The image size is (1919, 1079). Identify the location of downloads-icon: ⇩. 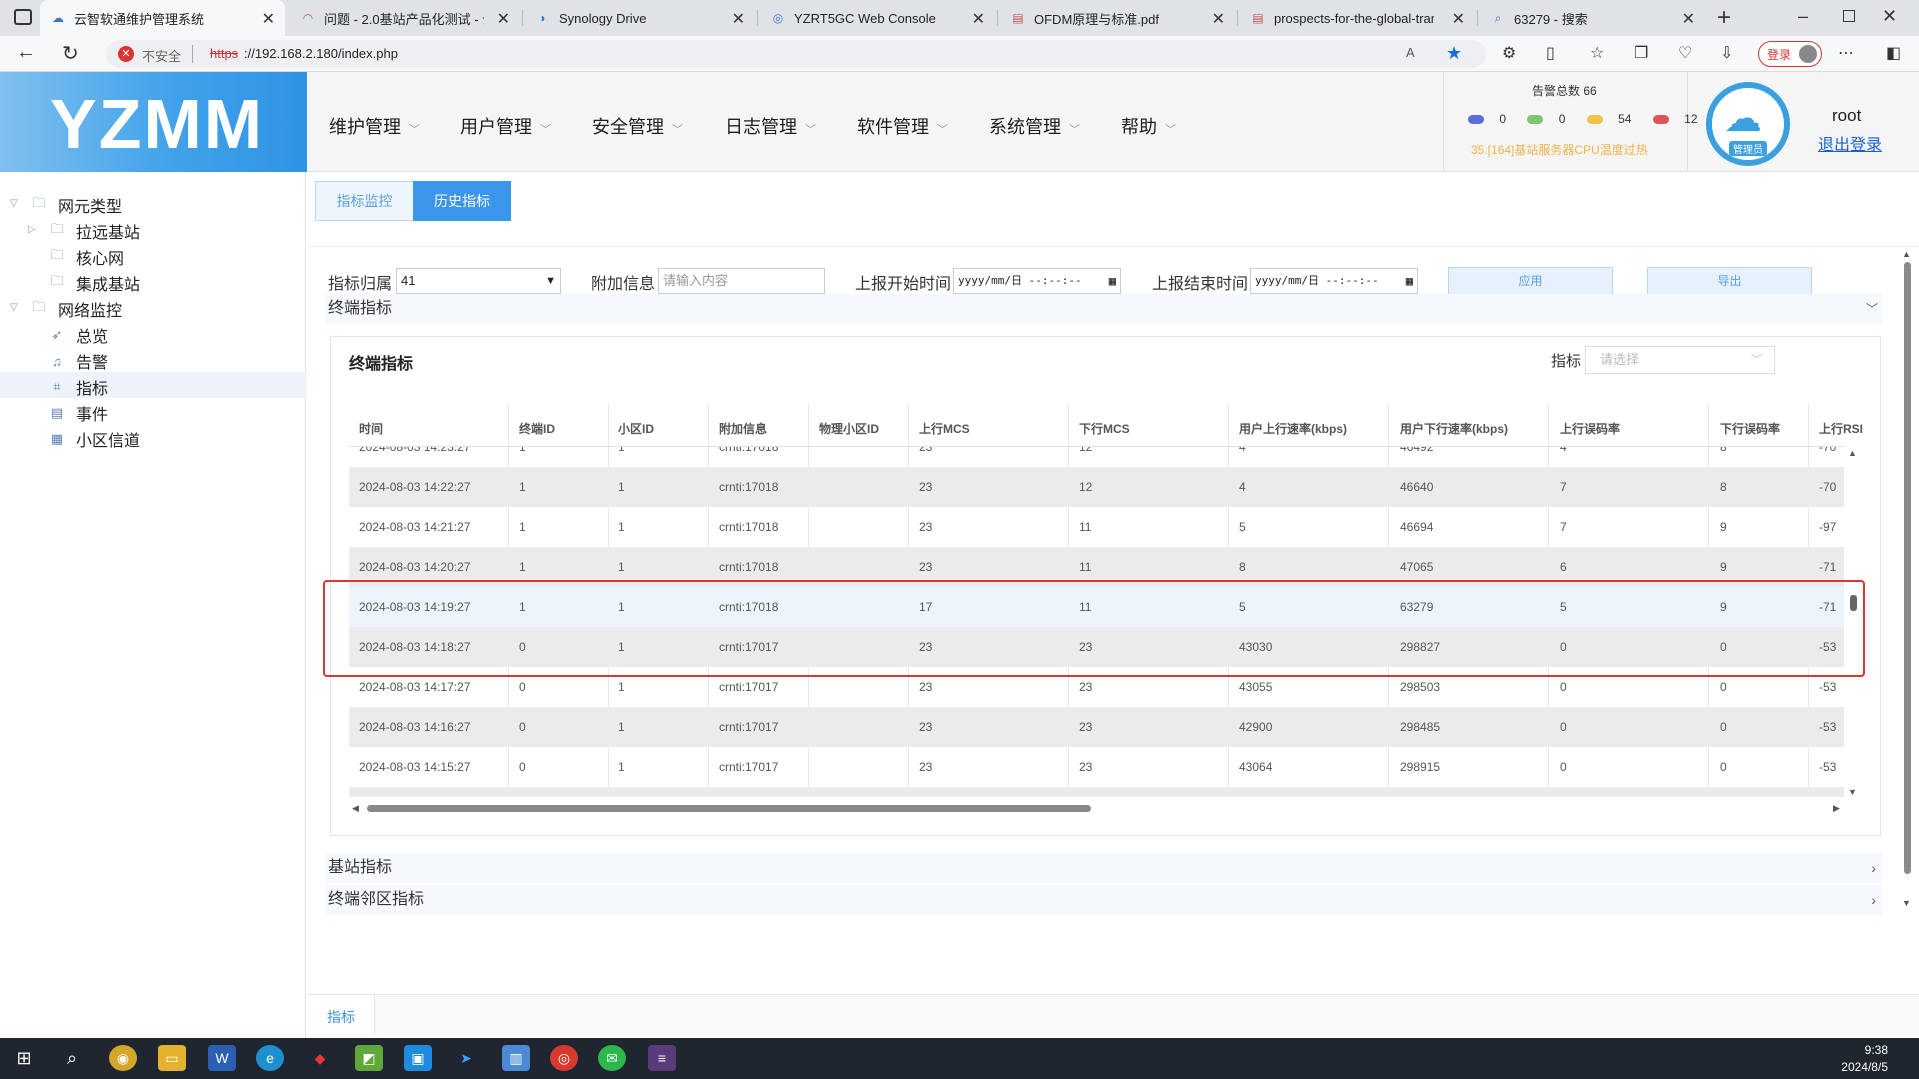
(1726, 53).